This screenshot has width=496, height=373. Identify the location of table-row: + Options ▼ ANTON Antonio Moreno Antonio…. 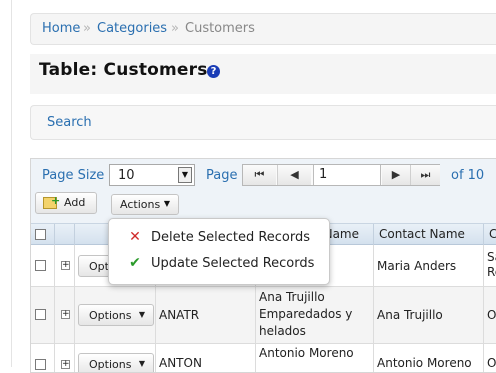
(263, 358).